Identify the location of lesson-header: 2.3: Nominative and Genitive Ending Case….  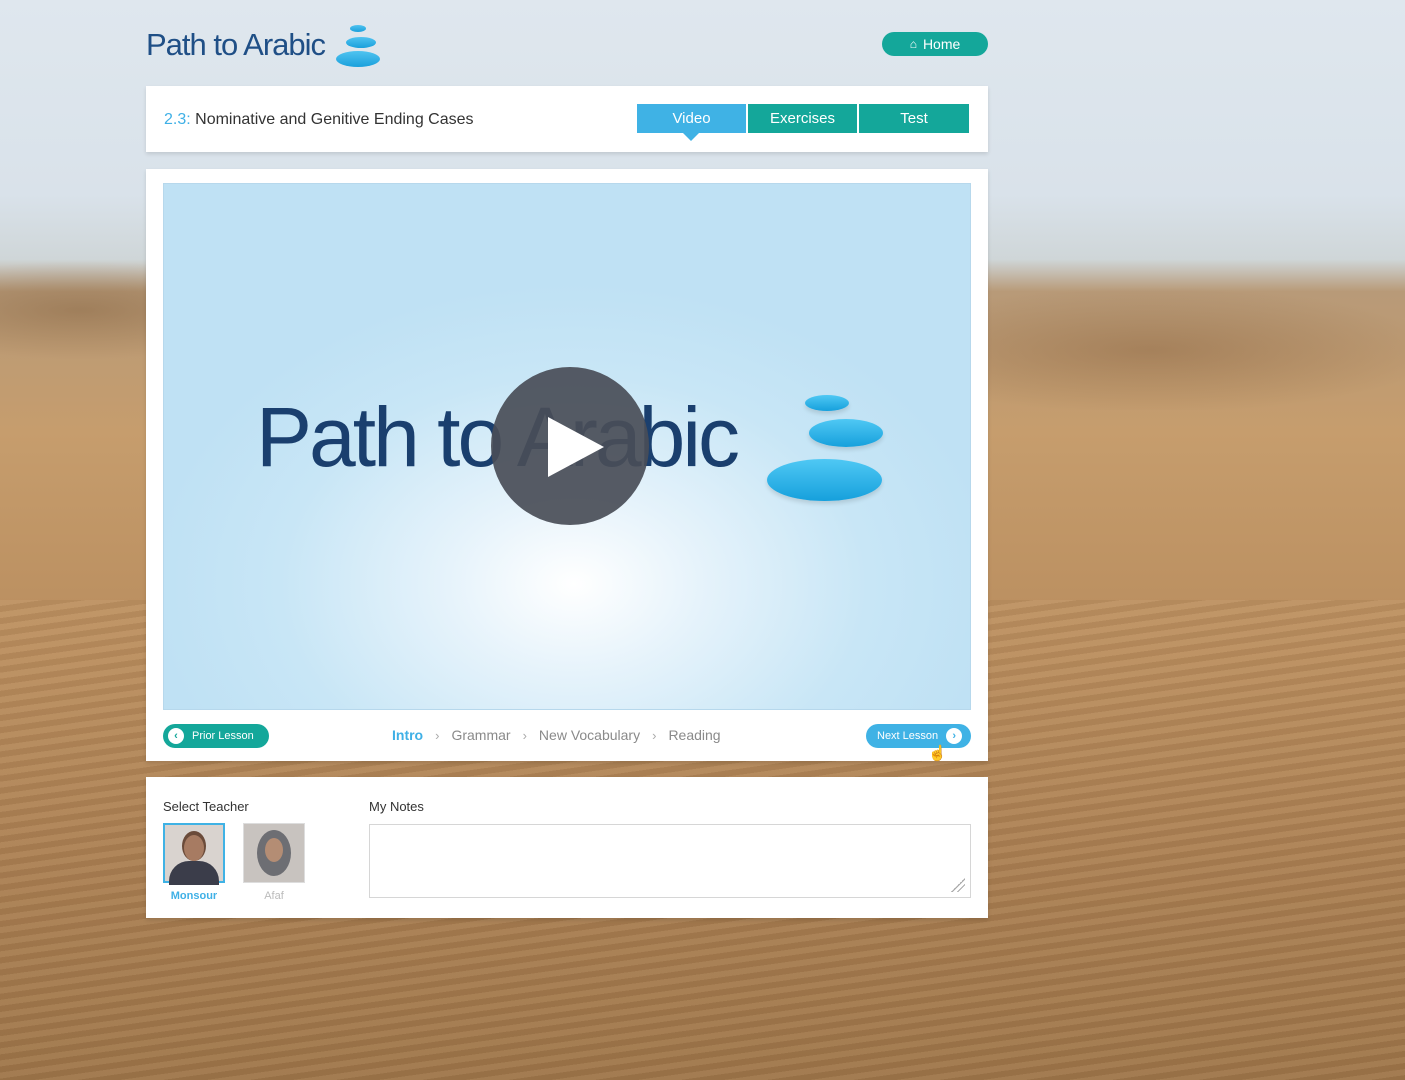
(567, 119).